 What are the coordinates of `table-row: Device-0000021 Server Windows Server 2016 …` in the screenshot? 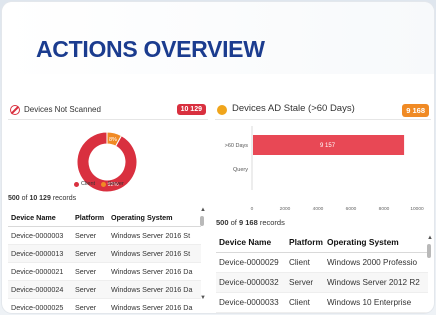 It's located at (104, 271).